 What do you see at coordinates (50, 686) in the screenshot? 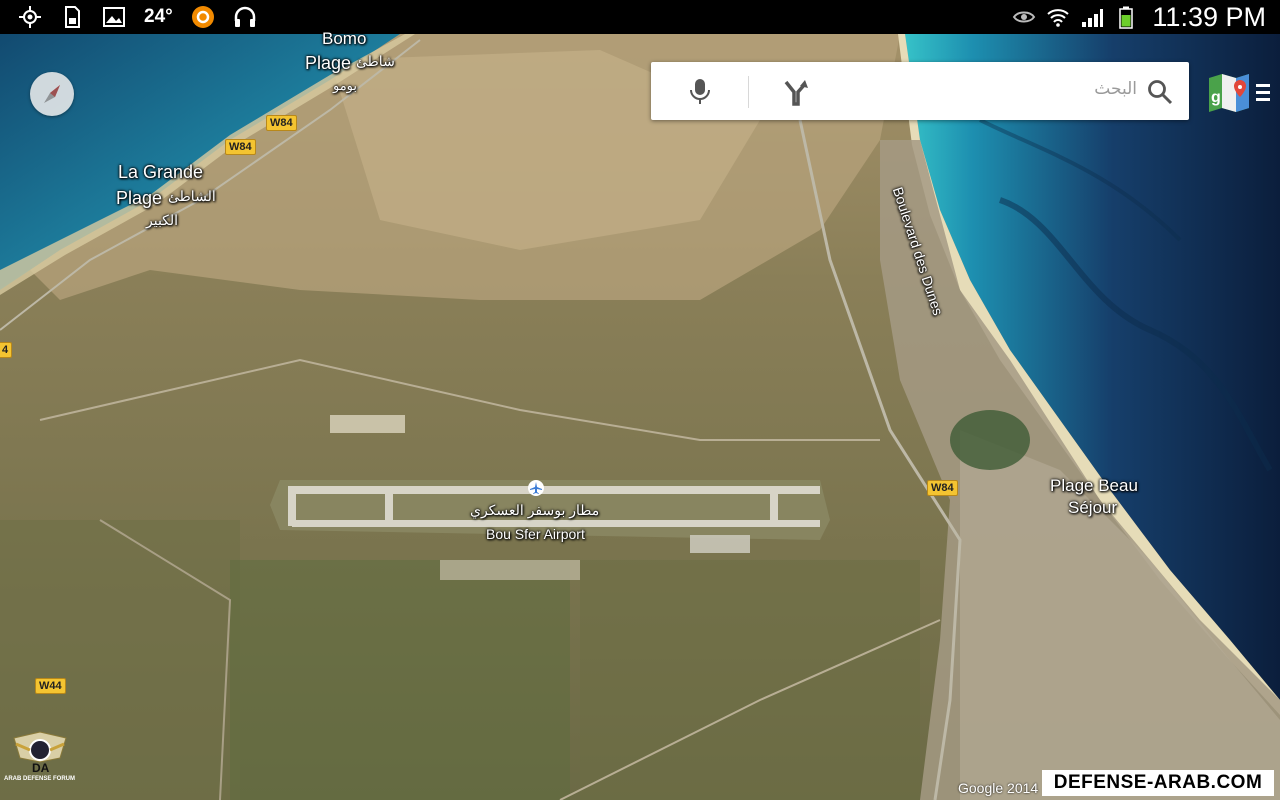
I see `road-shield-w44: W44` at bounding box center [50, 686].